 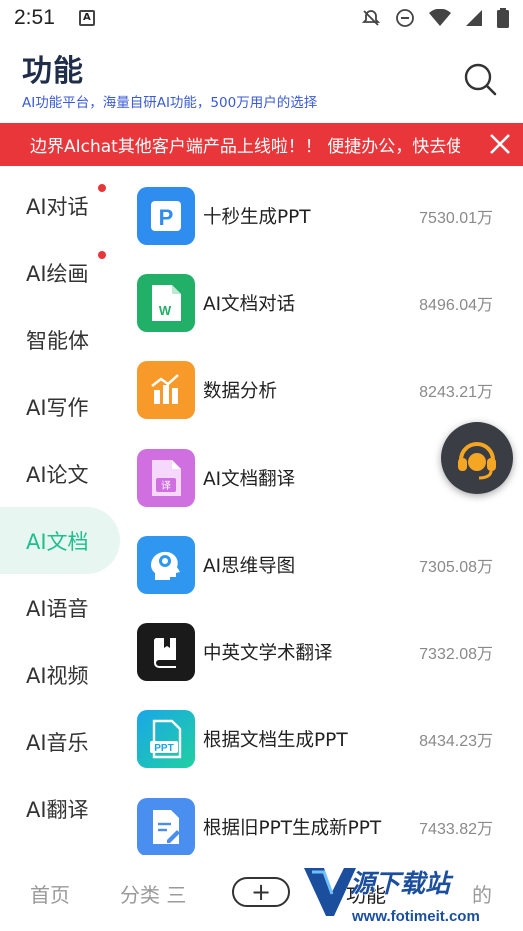 What do you see at coordinates (500, 144) in the screenshot?
I see `close-icon` at bounding box center [500, 144].